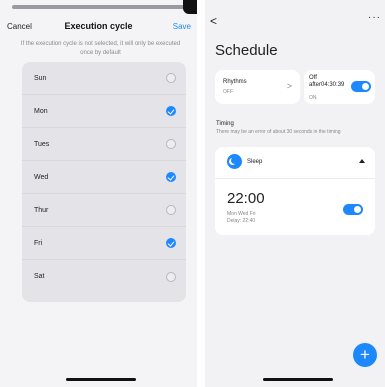 This screenshot has height=387, width=385. Describe the element at coordinates (257, 87) in the screenshot. I see `rhythms-card: Rhythms OFF >` at that location.